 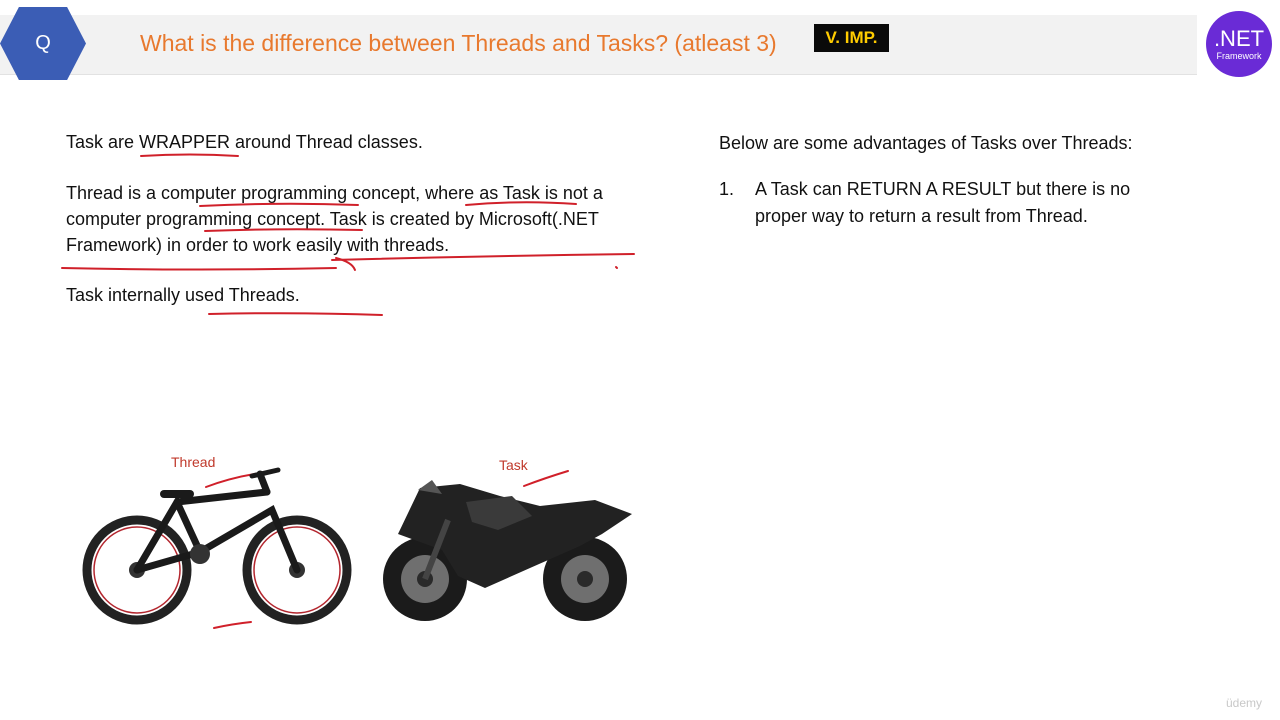 What do you see at coordinates (1244, 703) in the screenshot?
I see `udemy-watermark: üdemy` at bounding box center [1244, 703].